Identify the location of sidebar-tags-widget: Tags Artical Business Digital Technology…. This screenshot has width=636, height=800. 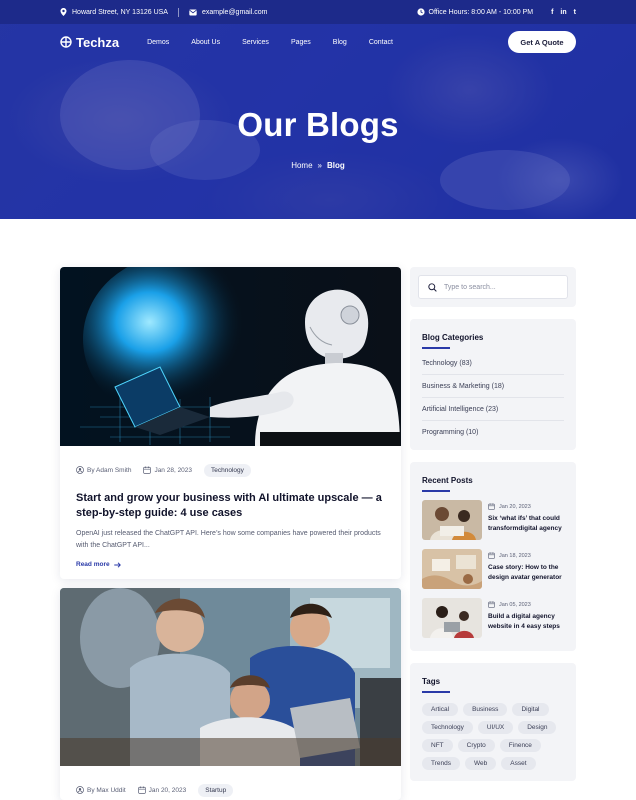
(493, 722).